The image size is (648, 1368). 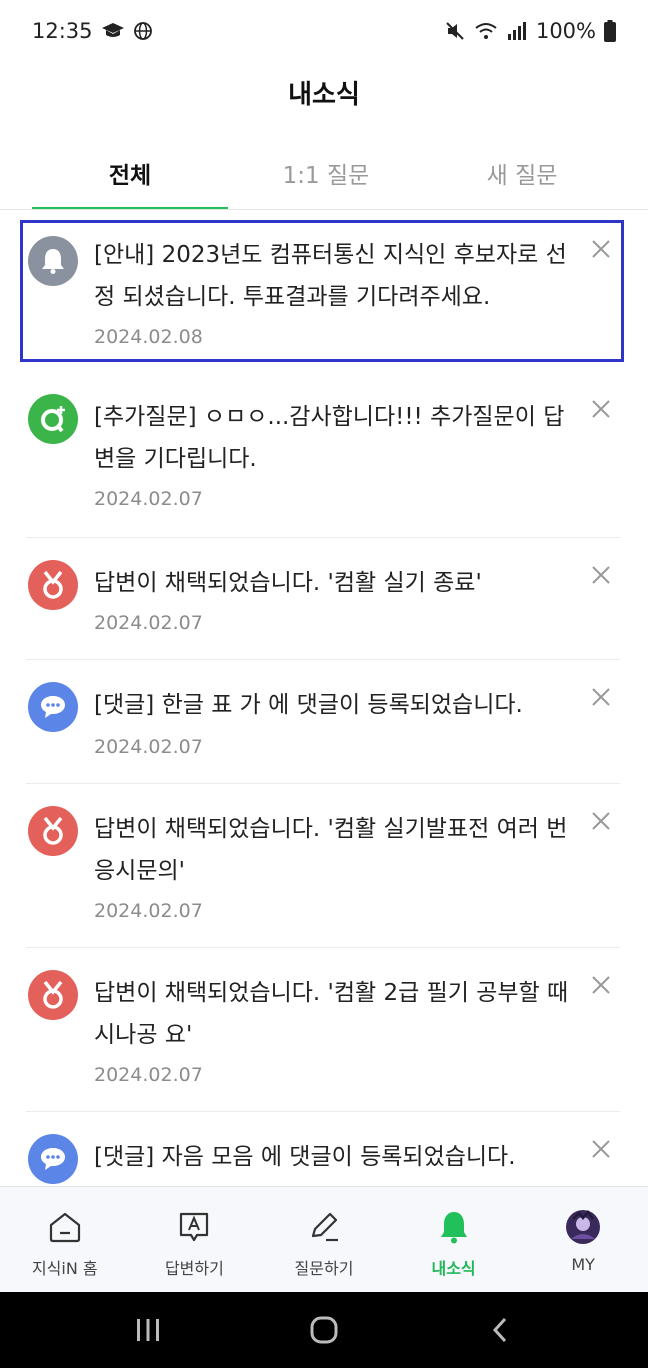 What do you see at coordinates (324, 1268) in the screenshot?
I see `nav-label: 질문하기` at bounding box center [324, 1268].